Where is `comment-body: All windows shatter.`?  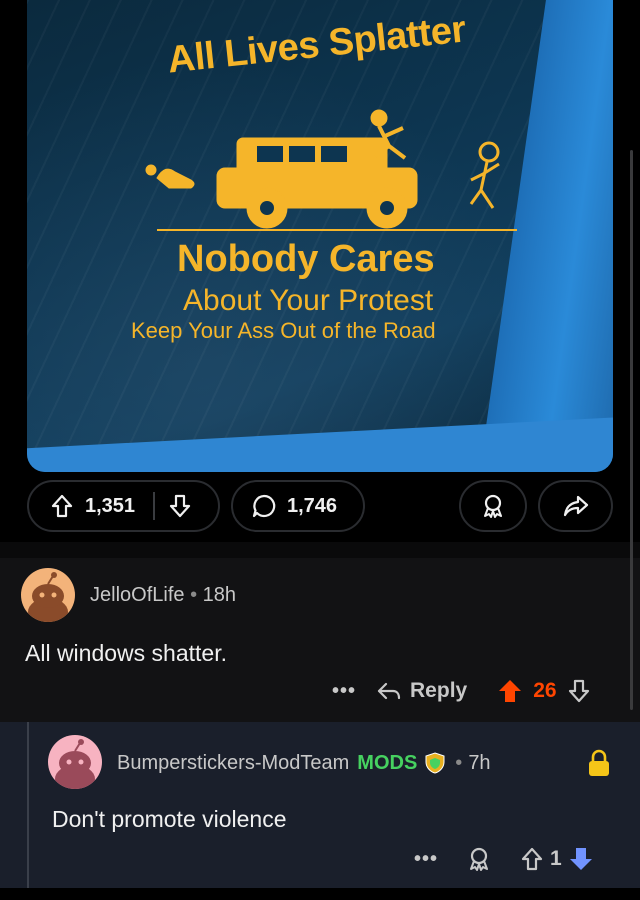 comment-body: All windows shatter. is located at coordinates (126, 653).